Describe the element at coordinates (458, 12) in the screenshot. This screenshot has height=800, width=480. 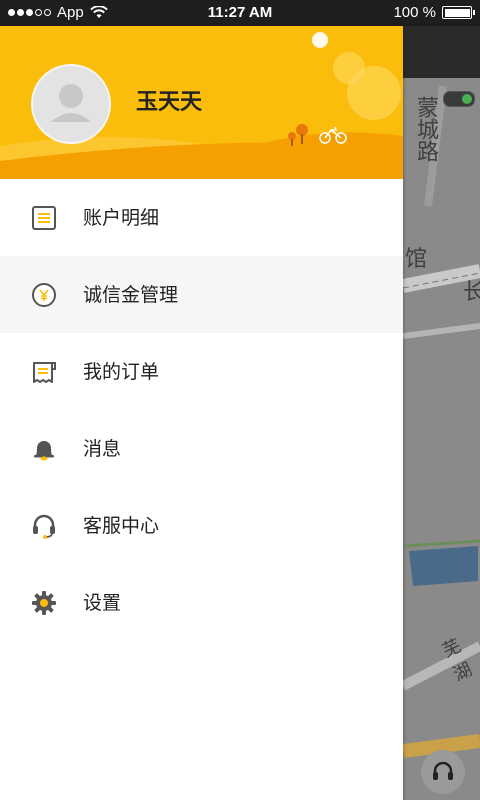
I see `battery-icon` at that location.